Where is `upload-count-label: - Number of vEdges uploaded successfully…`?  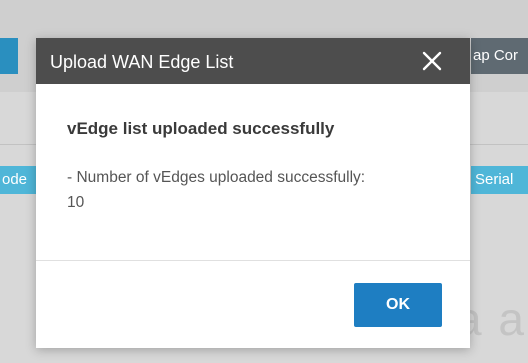 upload-count-label: - Number of vEdges uploaded successfully… is located at coordinates (216, 177).